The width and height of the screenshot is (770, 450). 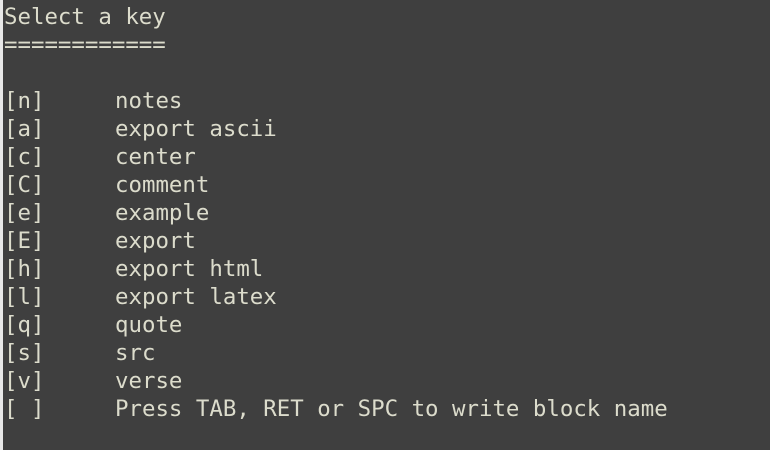 I want to click on menu-item-key: [l], so click(x=24, y=297).